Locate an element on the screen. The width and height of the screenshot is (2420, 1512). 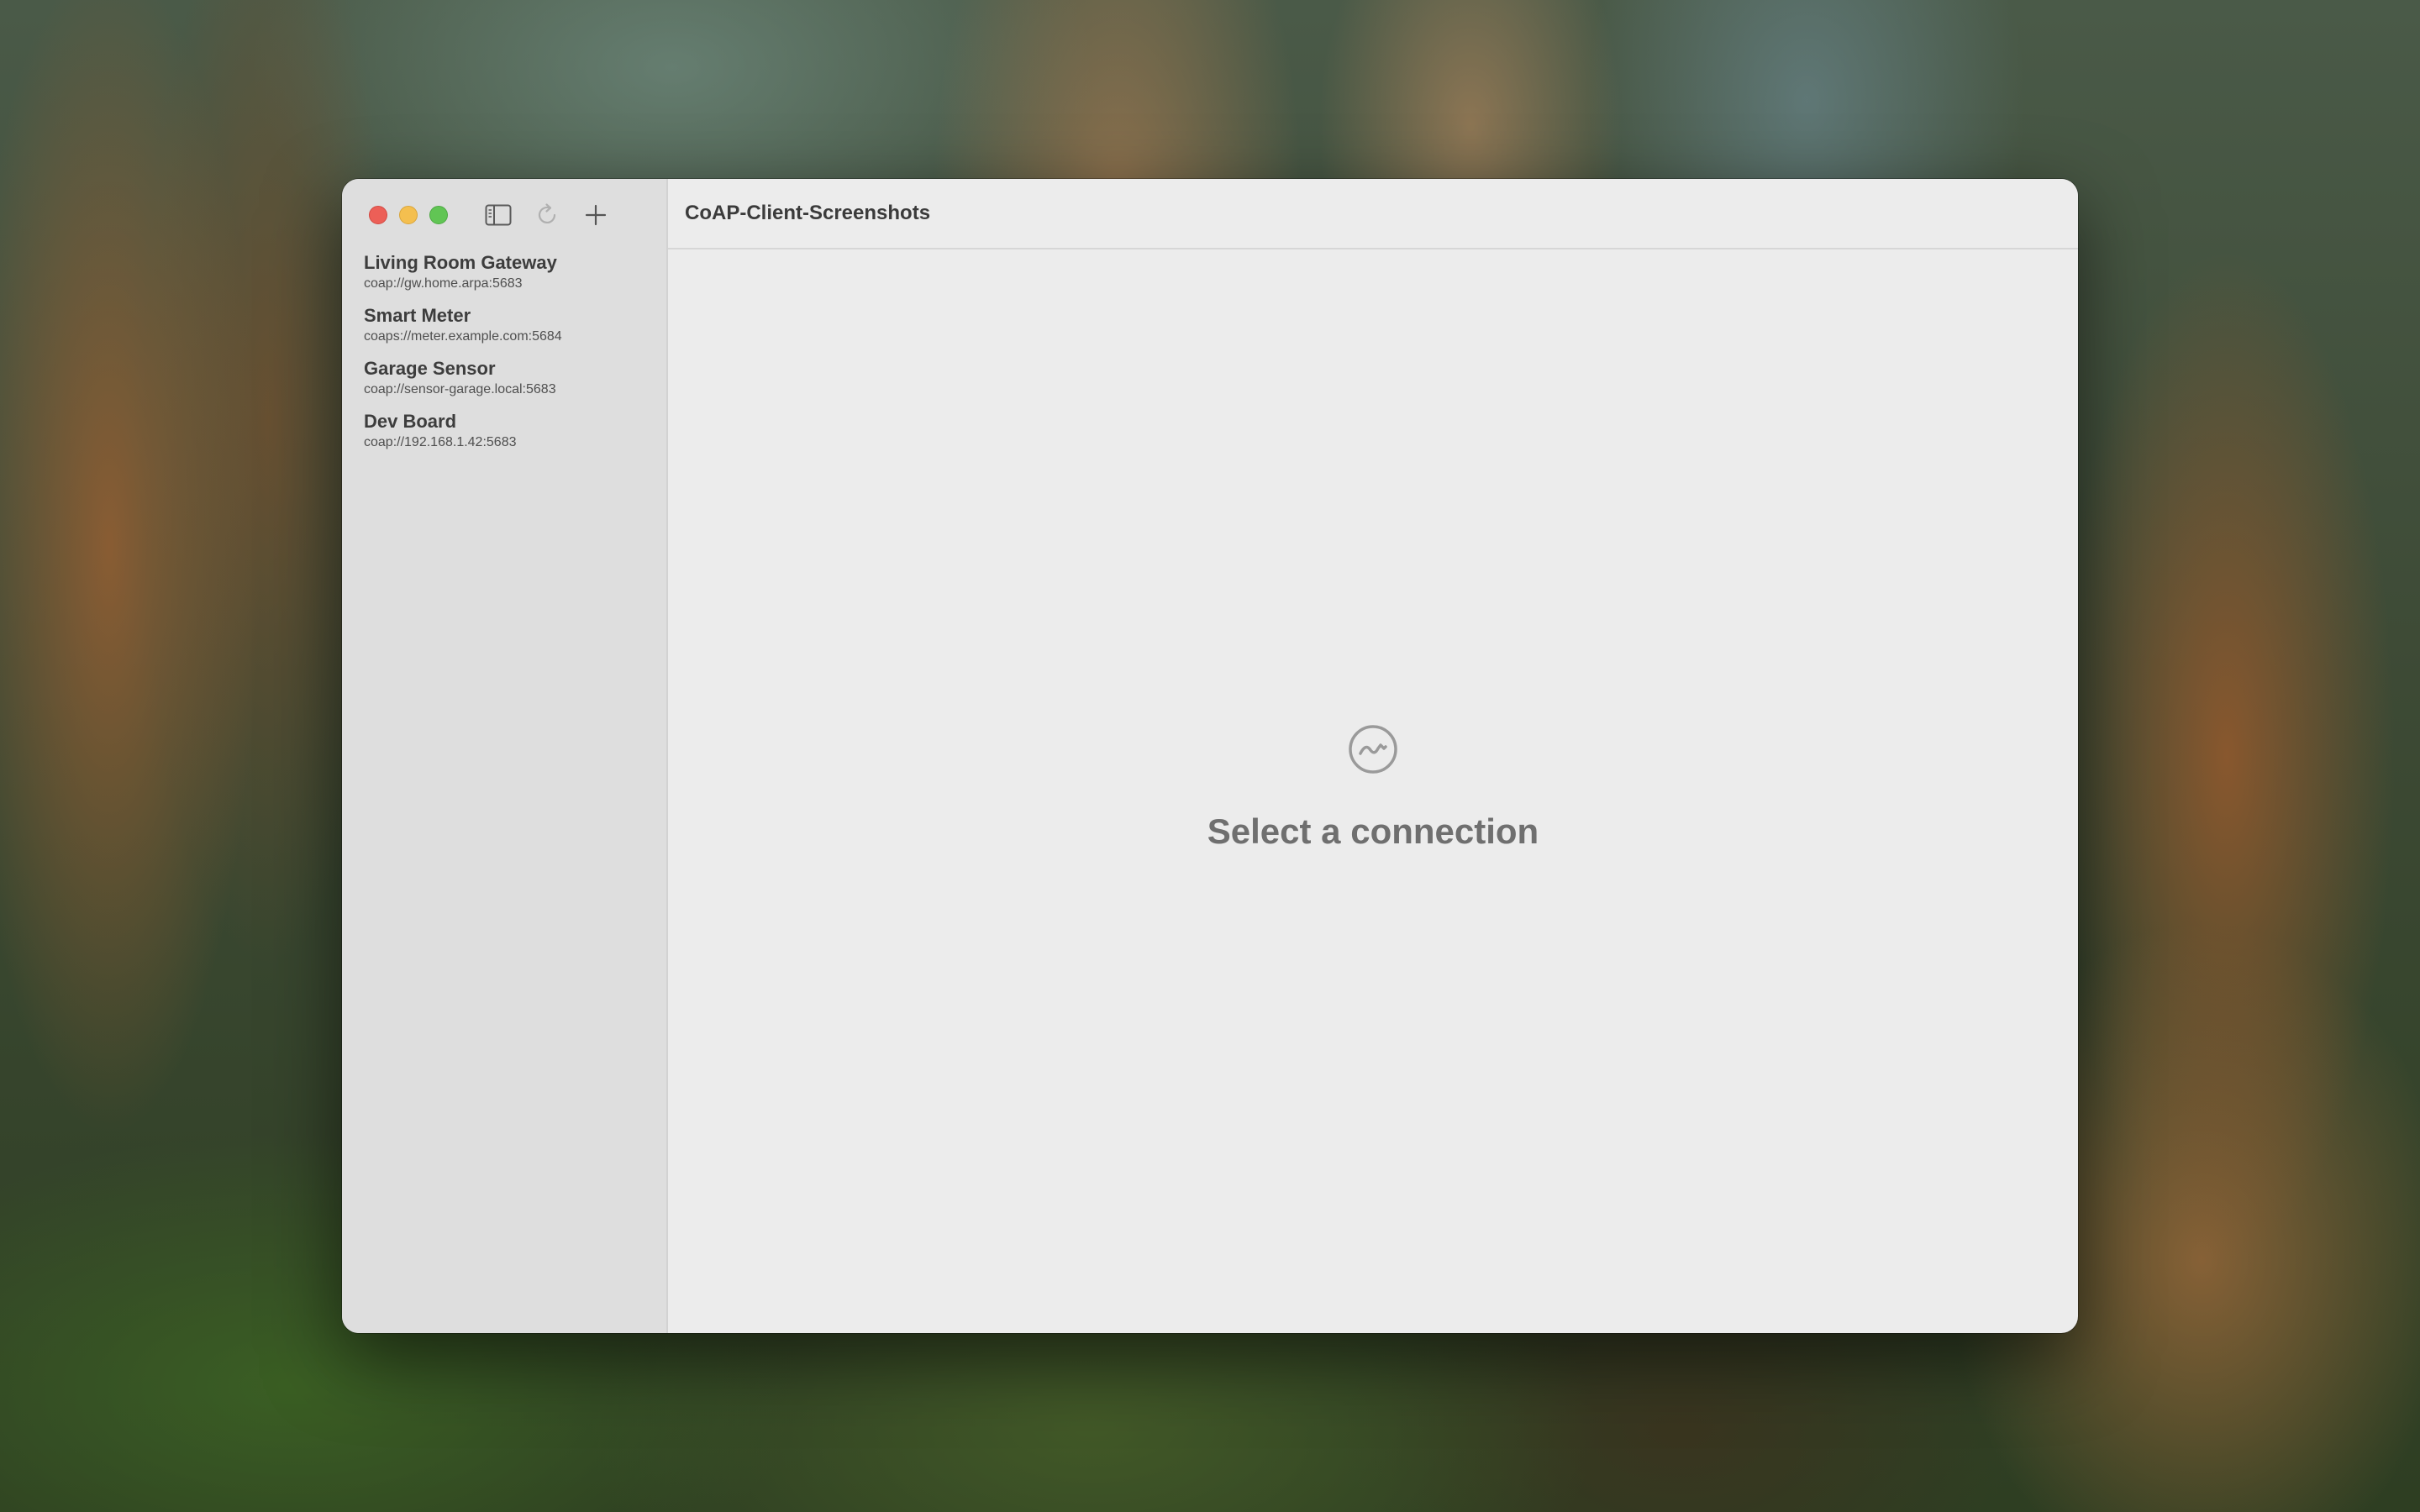
plus-icon is located at coordinates (596, 215).